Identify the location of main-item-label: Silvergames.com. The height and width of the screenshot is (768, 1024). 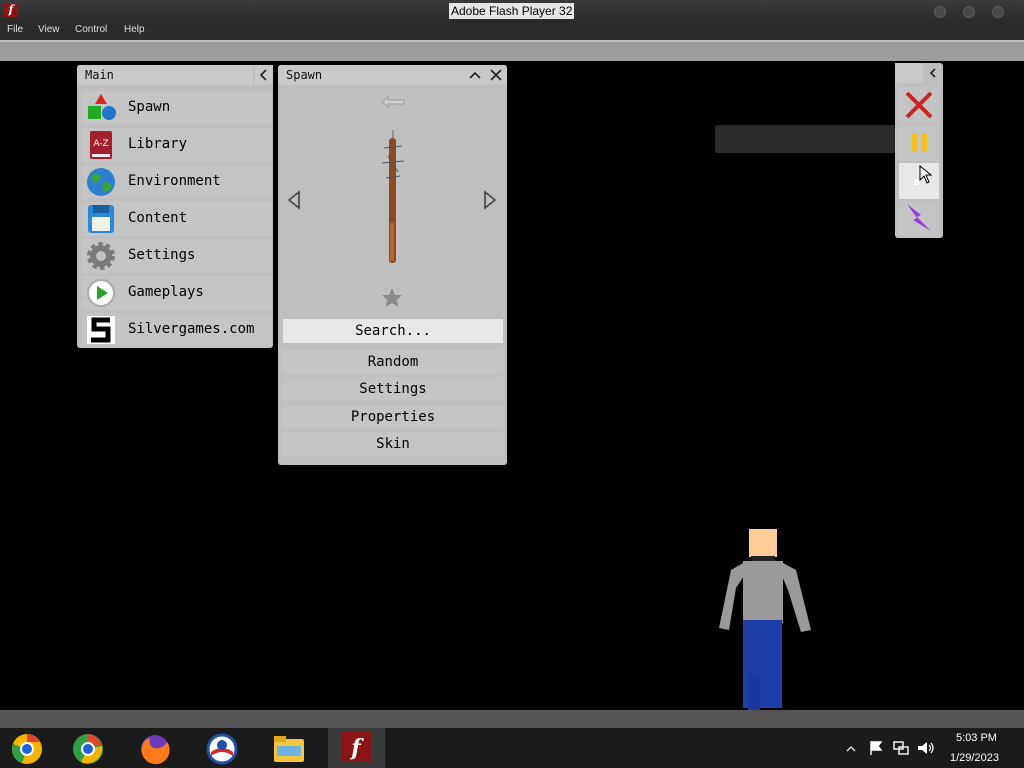
(191, 329).